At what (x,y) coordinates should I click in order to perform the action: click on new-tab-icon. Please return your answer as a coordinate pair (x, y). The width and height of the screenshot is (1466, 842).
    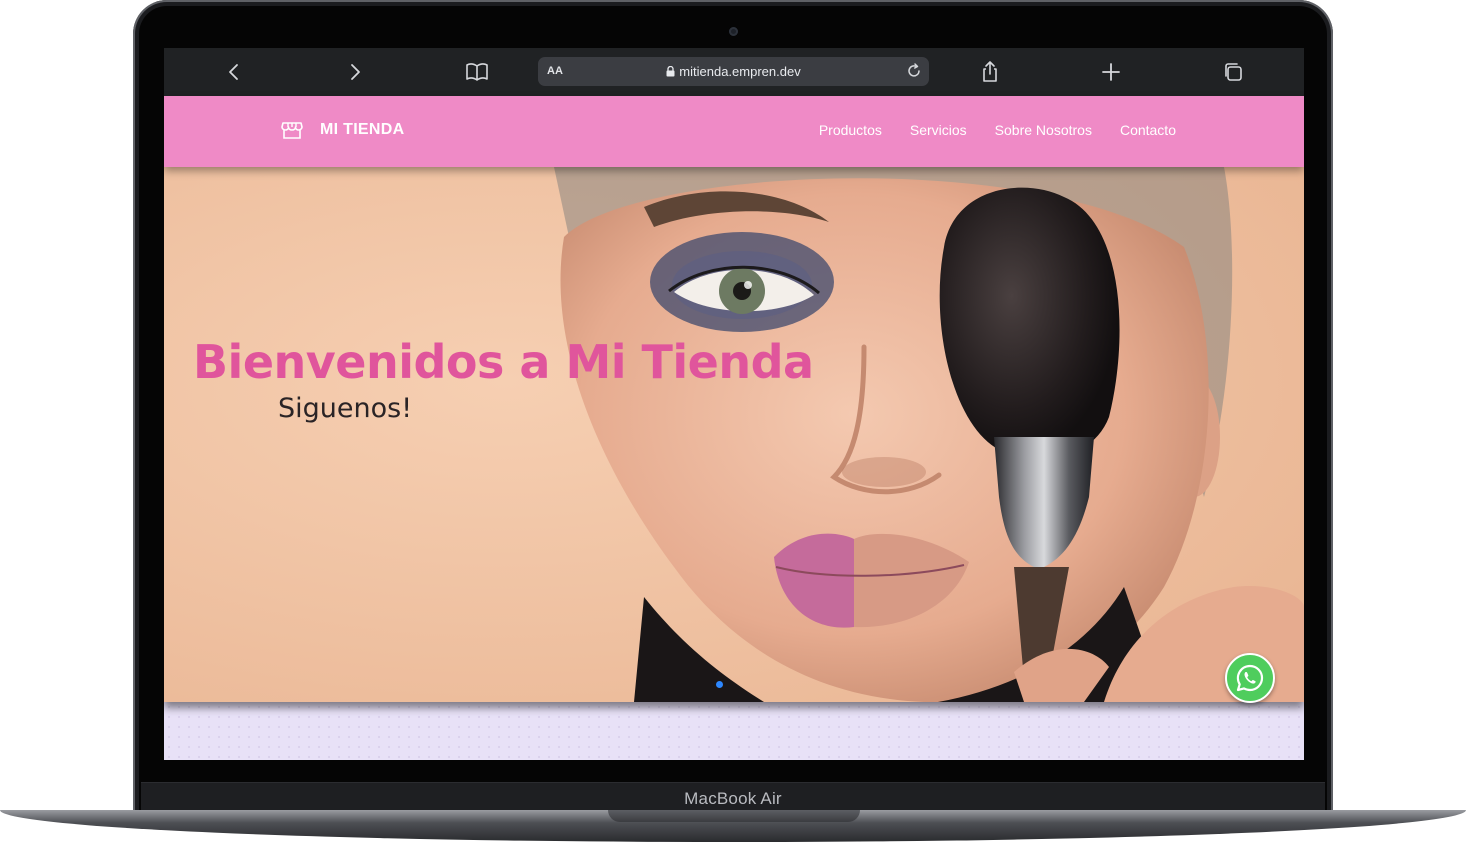
    Looking at the image, I should click on (1111, 72).